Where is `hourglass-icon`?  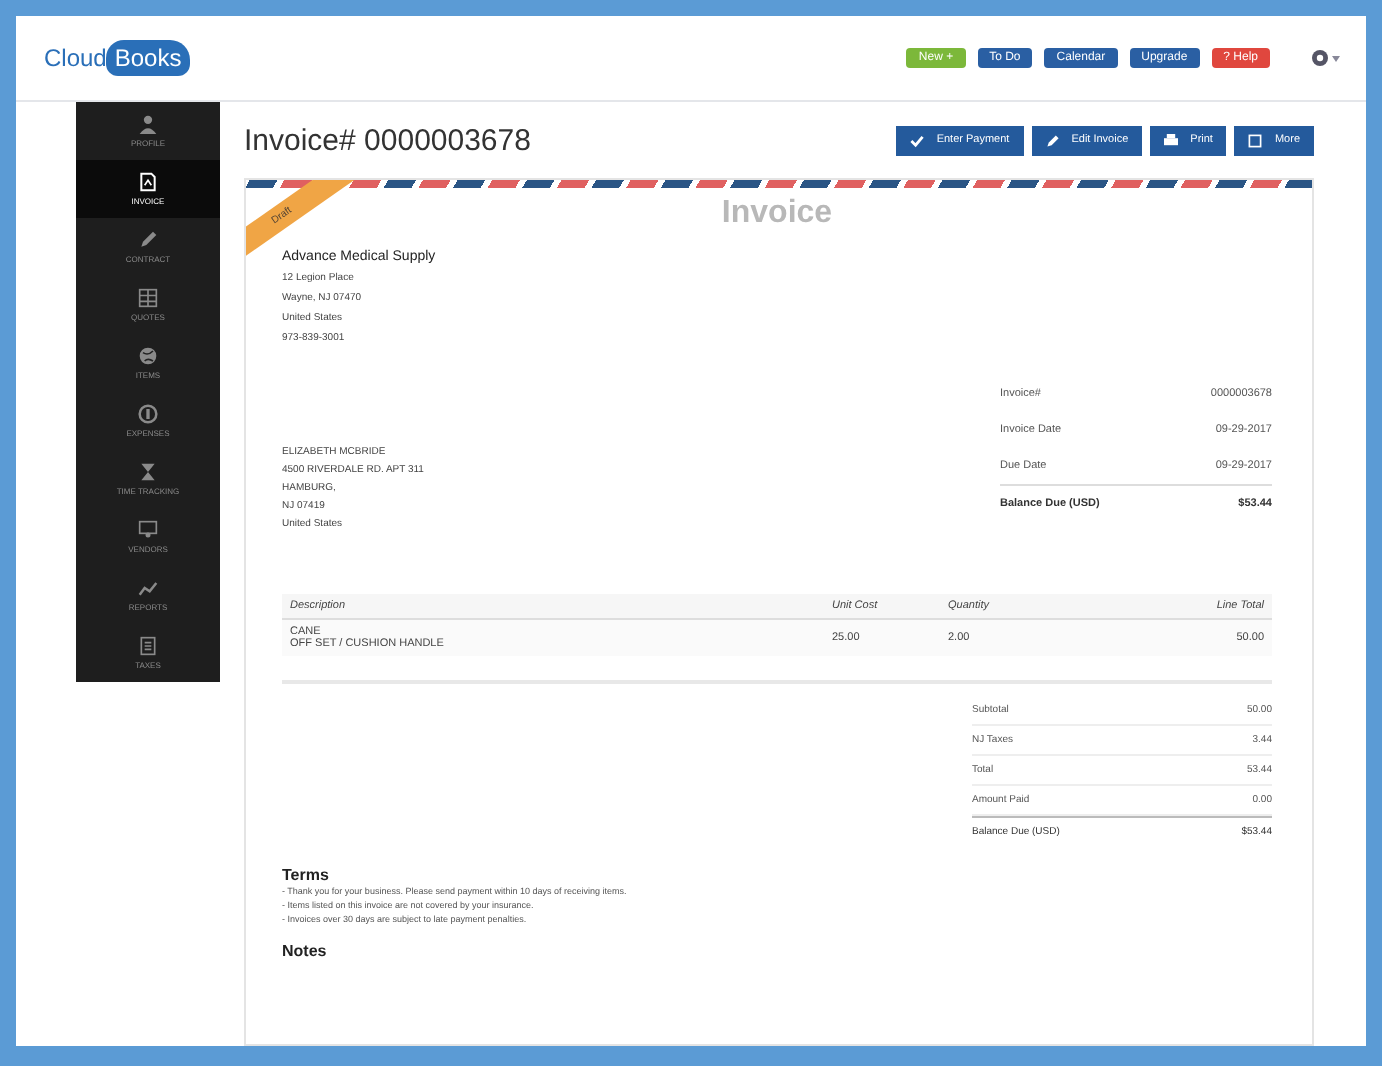
hourglass-icon is located at coordinates (148, 472).